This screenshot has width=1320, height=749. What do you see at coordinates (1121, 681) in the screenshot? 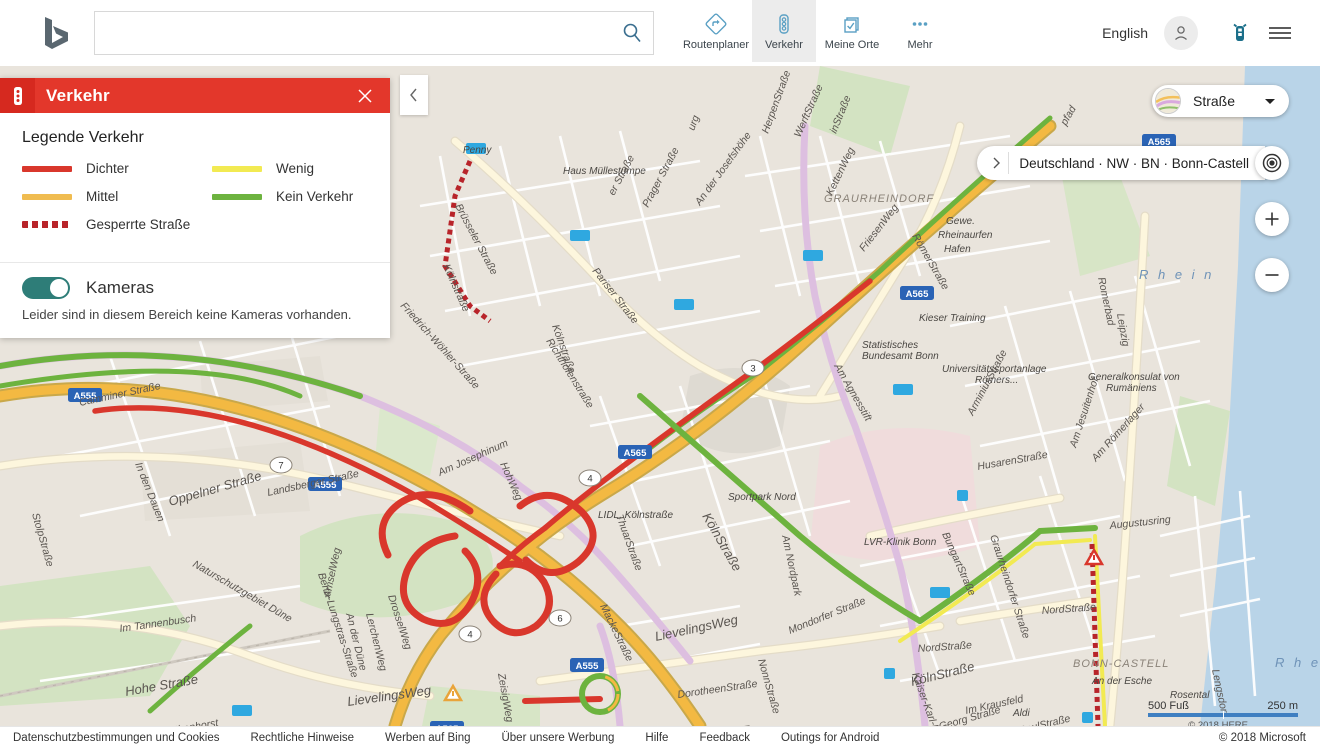
I see `svg-text: An der Esche` at bounding box center [1121, 681].